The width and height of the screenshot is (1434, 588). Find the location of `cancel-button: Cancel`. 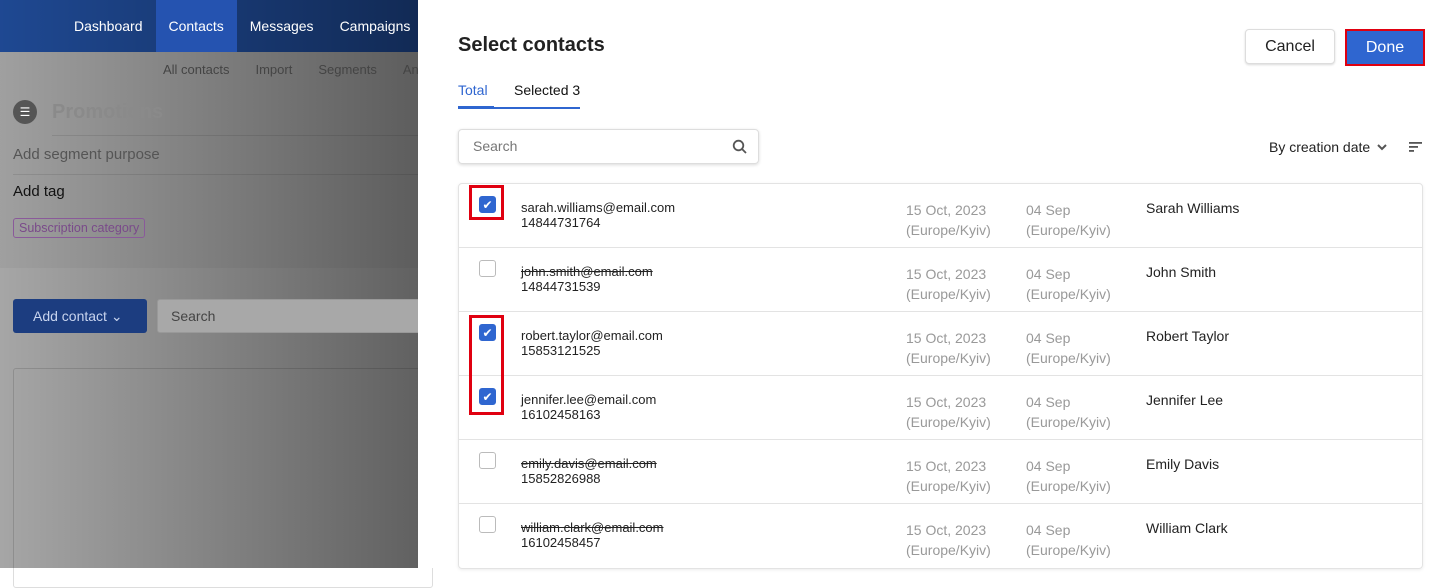

cancel-button: Cancel is located at coordinates (1290, 46).